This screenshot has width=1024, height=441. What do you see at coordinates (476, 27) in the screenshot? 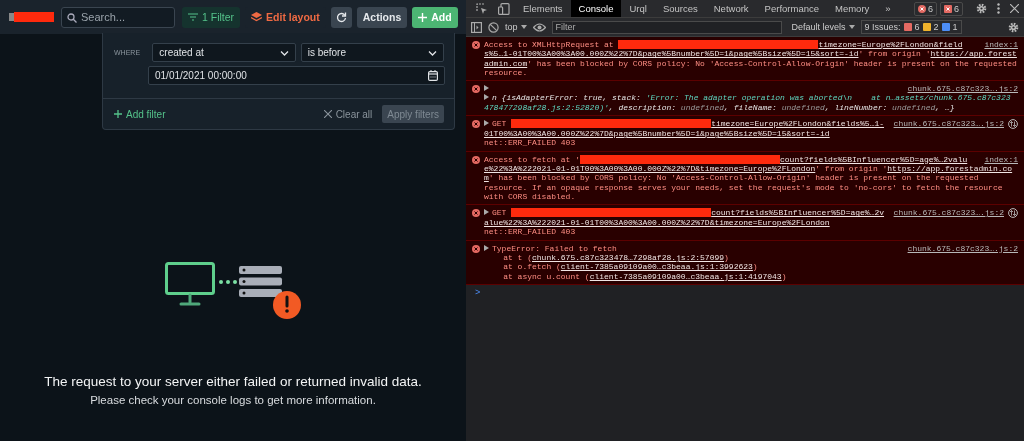
I see `sidebar-icon` at bounding box center [476, 27].